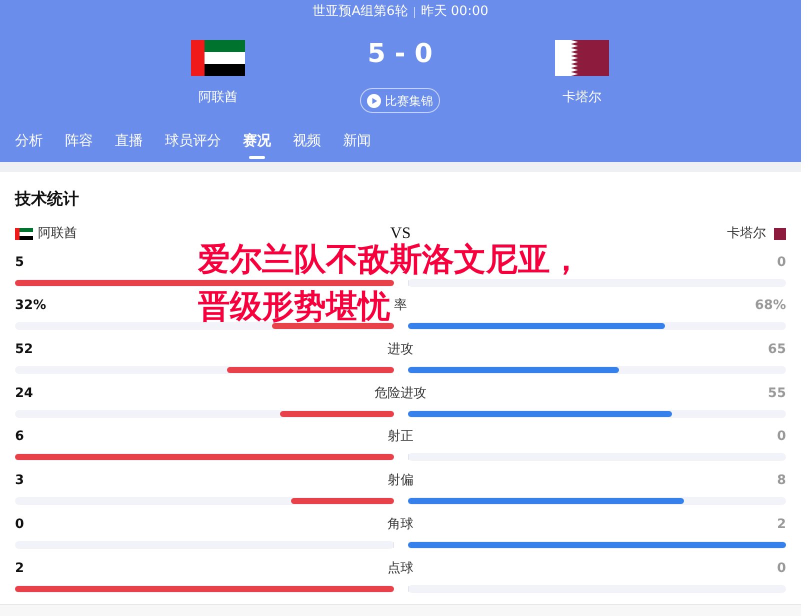 This screenshot has width=811, height=616. I want to click on stat-label: 角球, so click(401, 525).